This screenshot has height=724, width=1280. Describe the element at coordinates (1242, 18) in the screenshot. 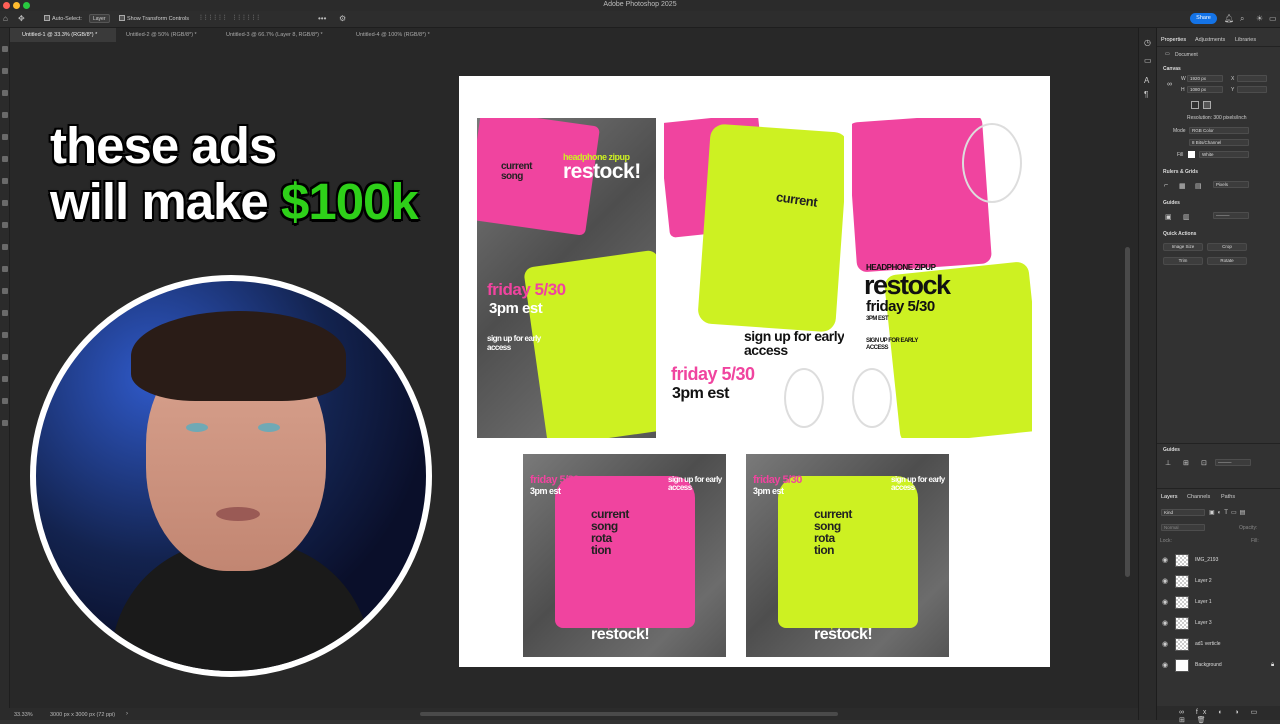

I see `search-icon: ⌕` at that location.